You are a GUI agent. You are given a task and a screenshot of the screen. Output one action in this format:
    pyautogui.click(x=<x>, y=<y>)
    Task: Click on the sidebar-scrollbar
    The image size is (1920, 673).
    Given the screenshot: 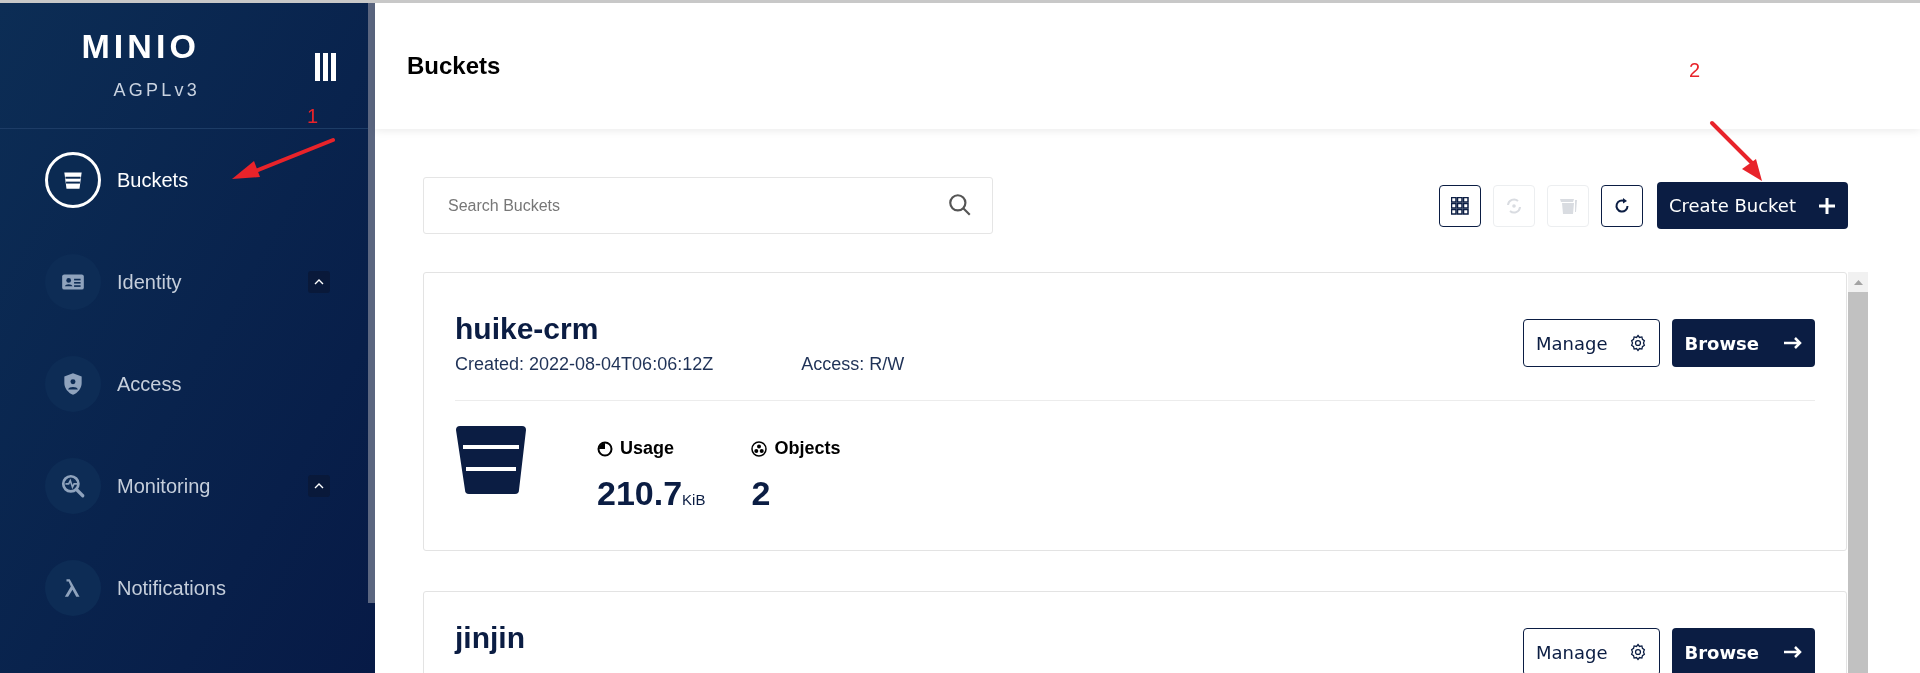 What is the action you would take?
    pyautogui.click(x=371, y=303)
    